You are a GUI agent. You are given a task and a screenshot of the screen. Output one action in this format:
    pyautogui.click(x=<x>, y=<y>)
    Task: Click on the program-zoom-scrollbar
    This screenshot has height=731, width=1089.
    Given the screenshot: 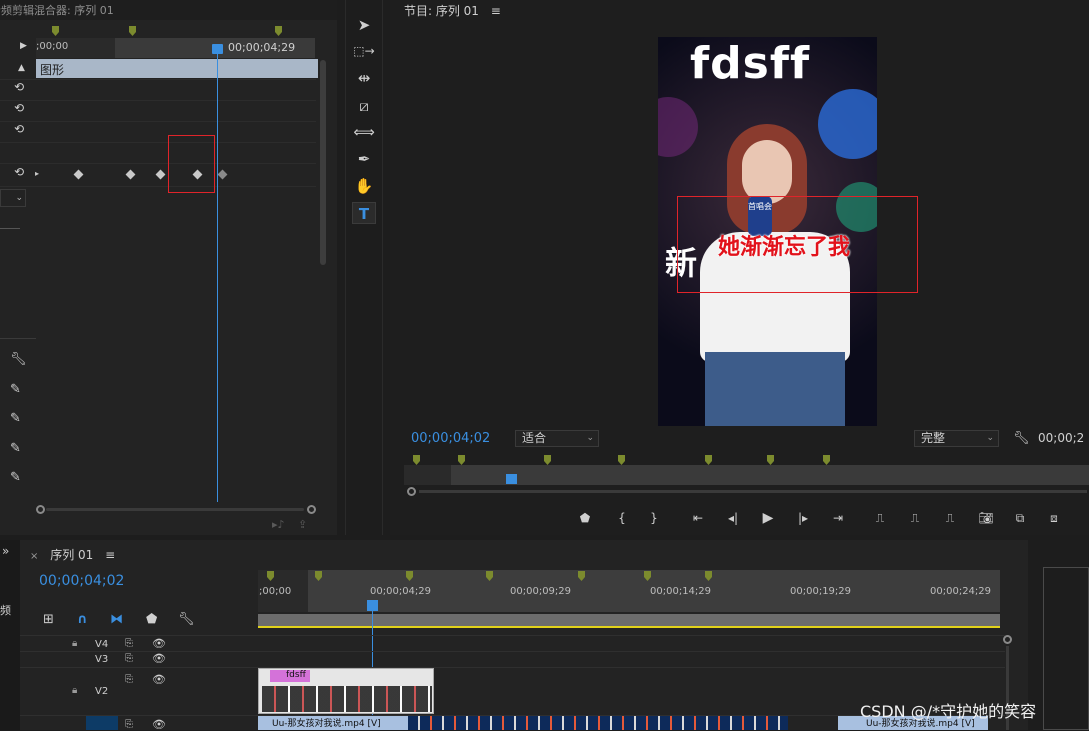 What is the action you would take?
    pyautogui.click(x=748, y=492)
    